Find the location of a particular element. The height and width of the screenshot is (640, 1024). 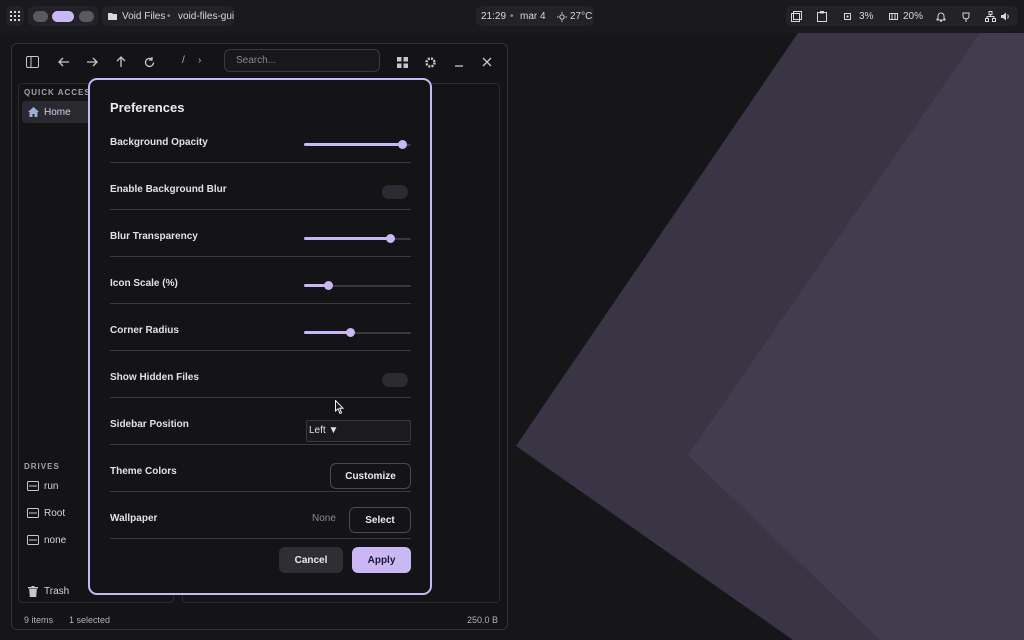

arrow-up-icon is located at coordinates (121, 61).